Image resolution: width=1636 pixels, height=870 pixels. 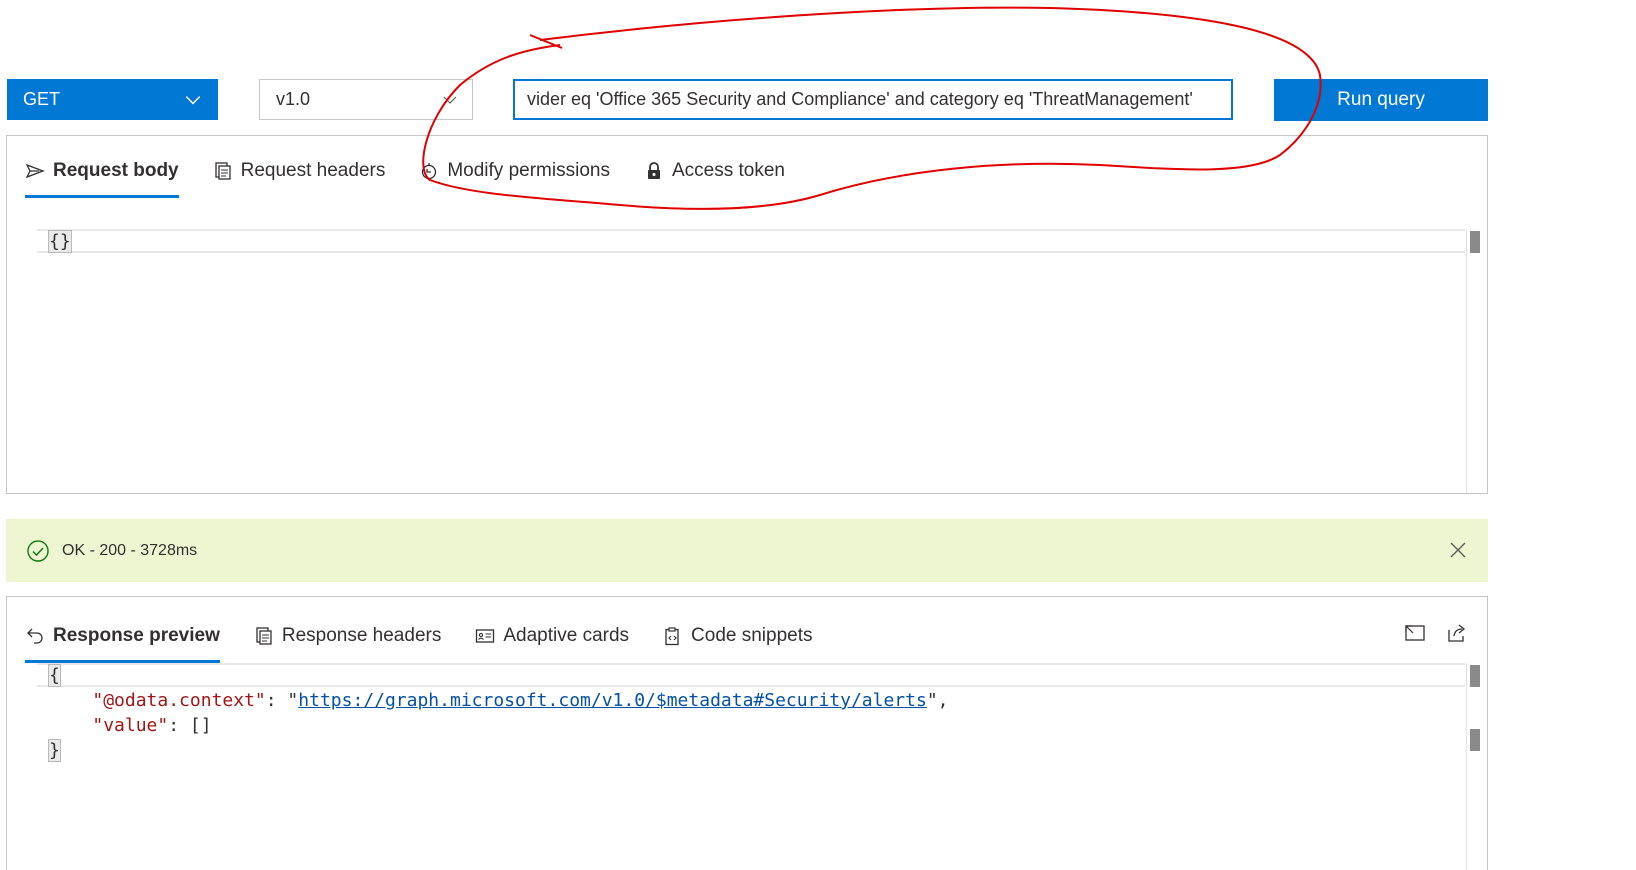 What do you see at coordinates (485, 636) in the screenshot?
I see `card-icon` at bounding box center [485, 636].